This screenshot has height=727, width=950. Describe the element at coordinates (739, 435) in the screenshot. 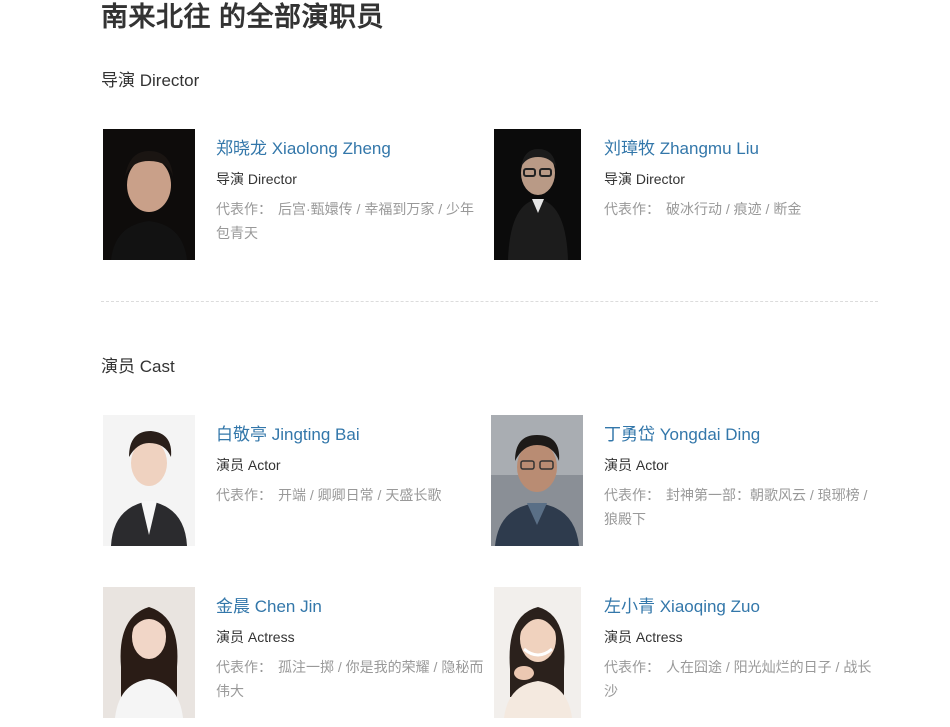

I see `person-name: 丁勇岱 Yongdai Ding` at that location.